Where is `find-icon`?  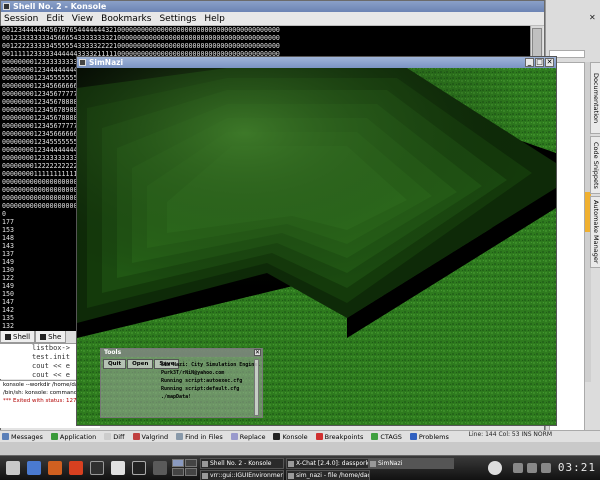 find-icon is located at coordinates (180, 436).